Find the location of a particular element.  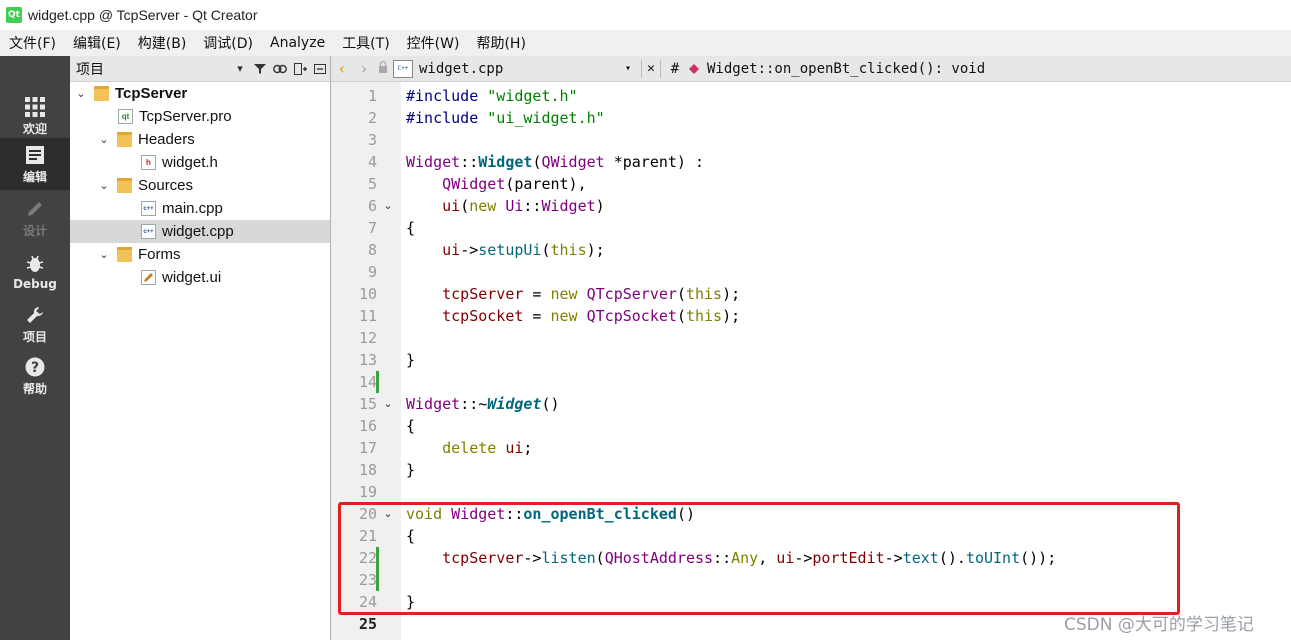

code-line: #include "widget.h" is located at coordinates (492, 96).